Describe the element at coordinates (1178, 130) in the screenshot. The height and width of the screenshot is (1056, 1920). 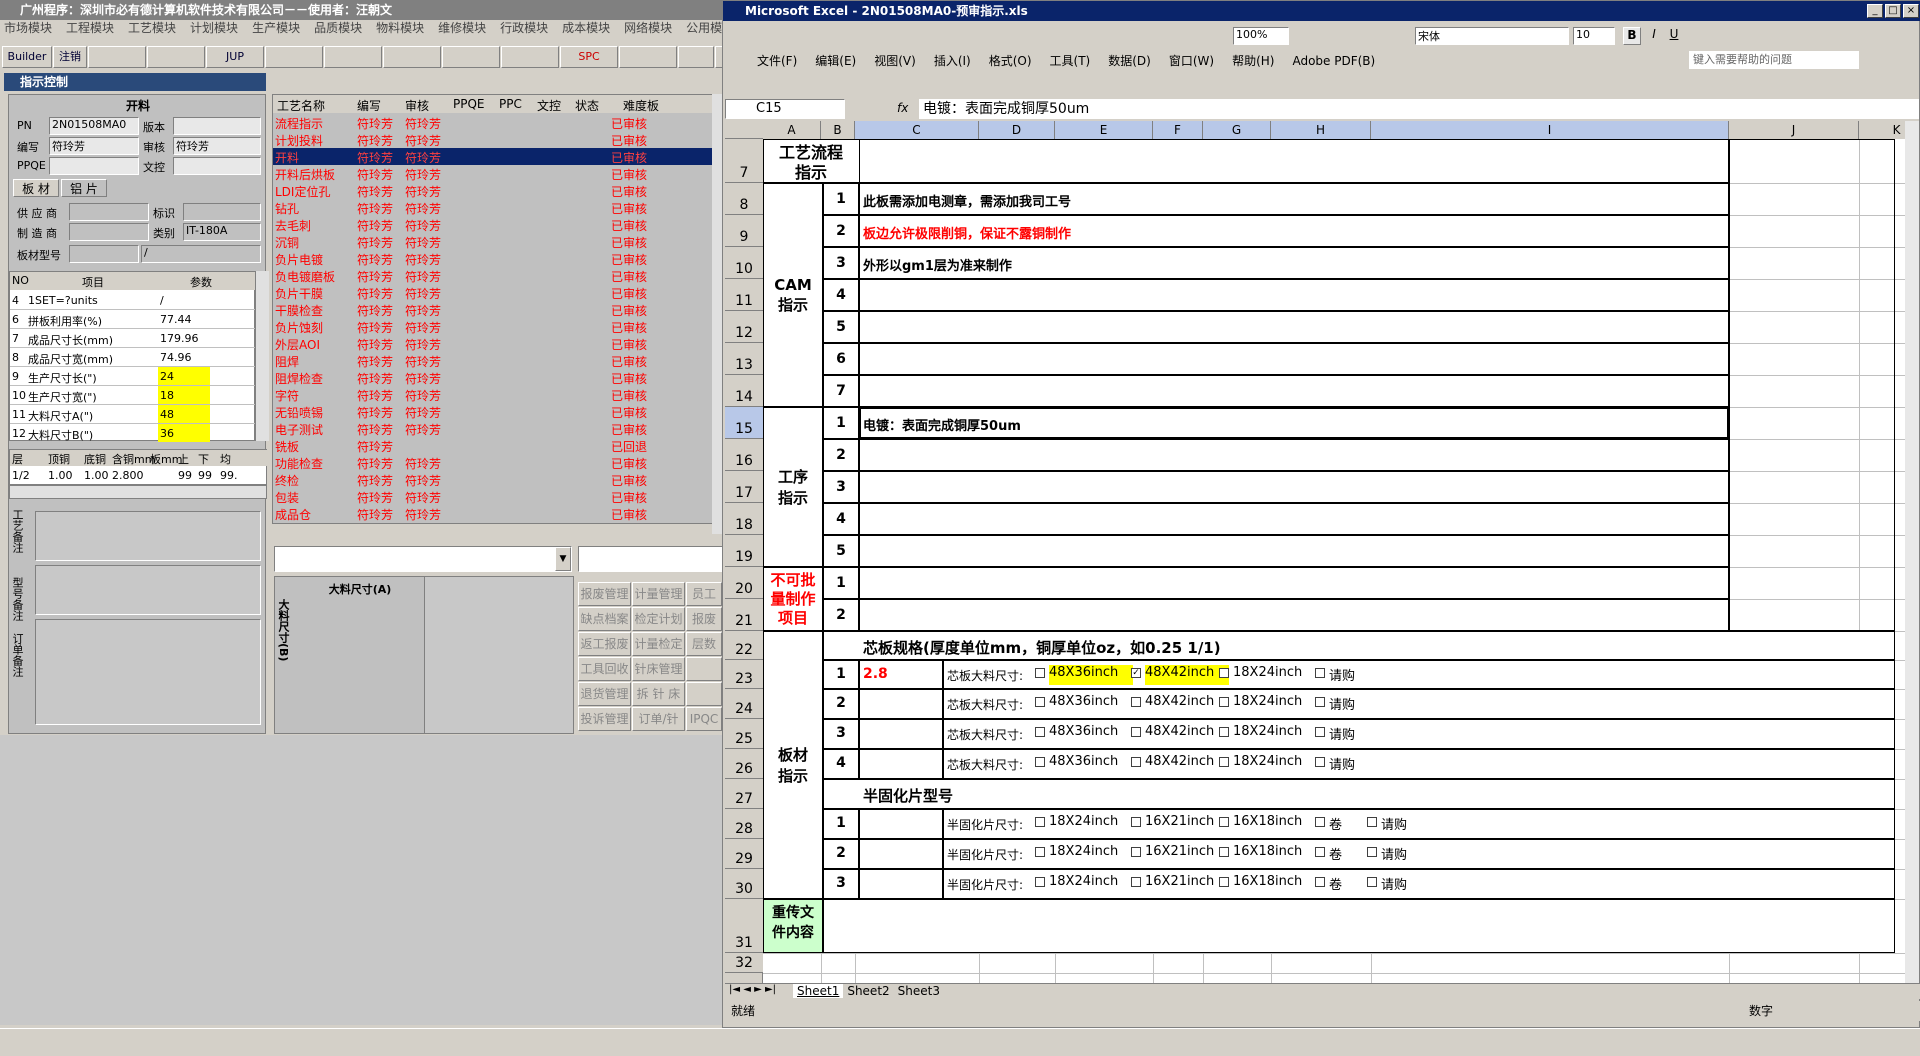
I see `column-header: F` at that location.